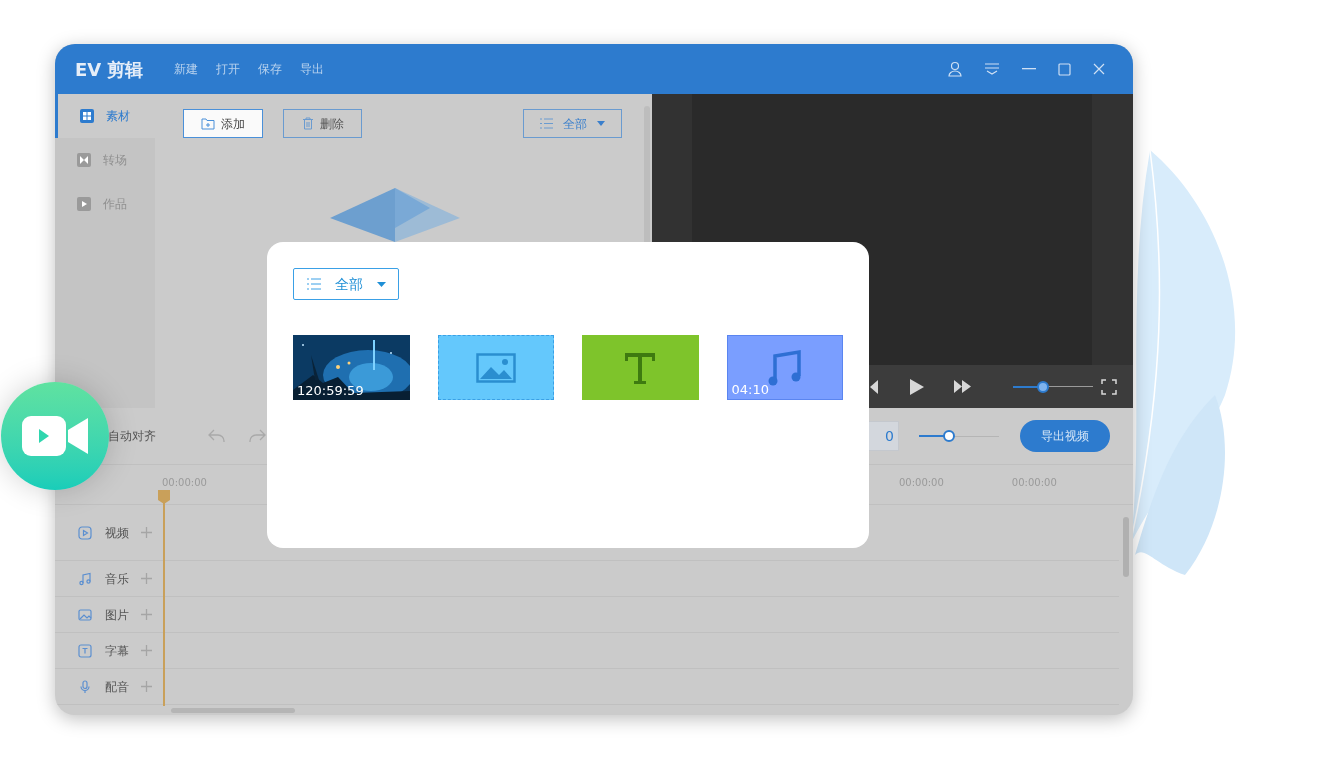  I want to click on track-label: 字幕, so click(117, 651).